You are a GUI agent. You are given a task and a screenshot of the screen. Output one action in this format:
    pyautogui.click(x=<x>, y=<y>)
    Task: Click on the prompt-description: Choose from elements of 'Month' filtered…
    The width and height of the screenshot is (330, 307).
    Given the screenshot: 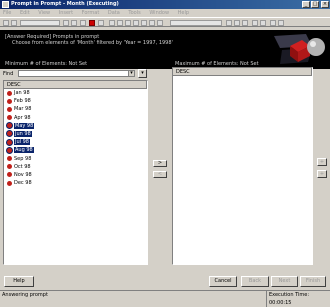 What is the action you would take?
    pyautogui.click(x=92, y=43)
    